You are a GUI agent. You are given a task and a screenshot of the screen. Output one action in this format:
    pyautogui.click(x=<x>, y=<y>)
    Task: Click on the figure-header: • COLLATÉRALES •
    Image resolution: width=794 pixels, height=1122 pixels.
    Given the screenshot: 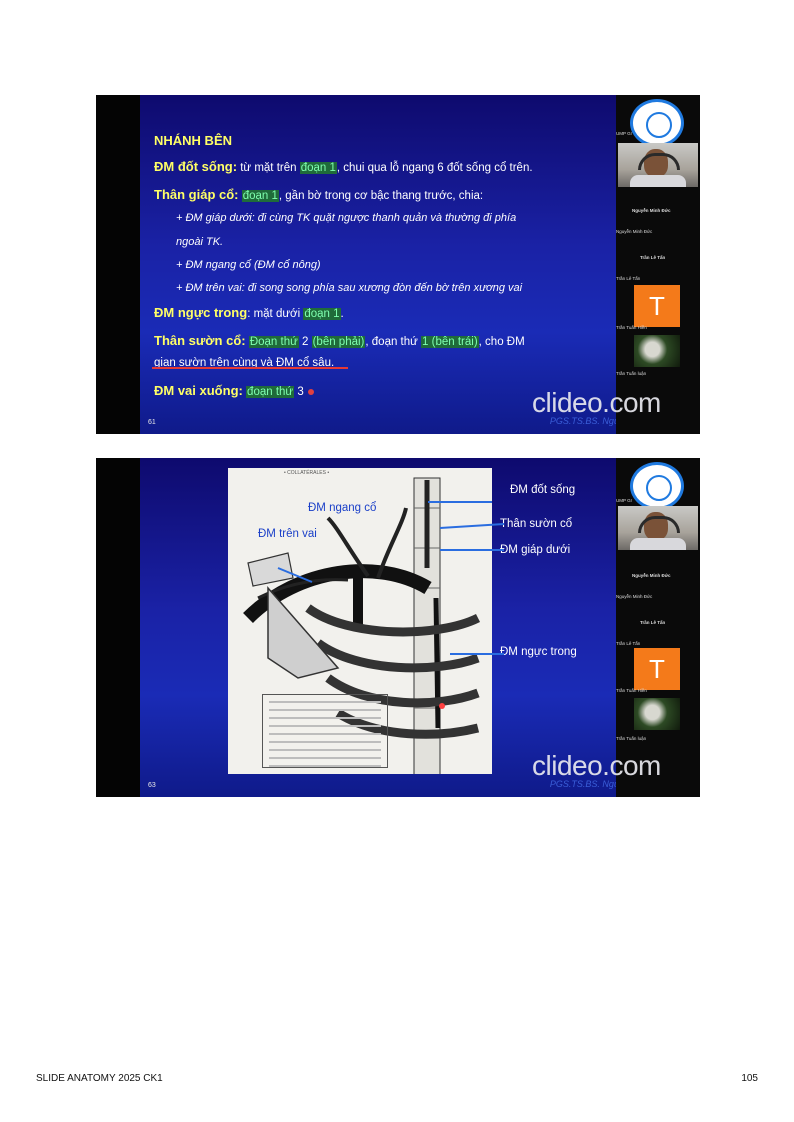 What is the action you would take?
    pyautogui.click(x=307, y=473)
    